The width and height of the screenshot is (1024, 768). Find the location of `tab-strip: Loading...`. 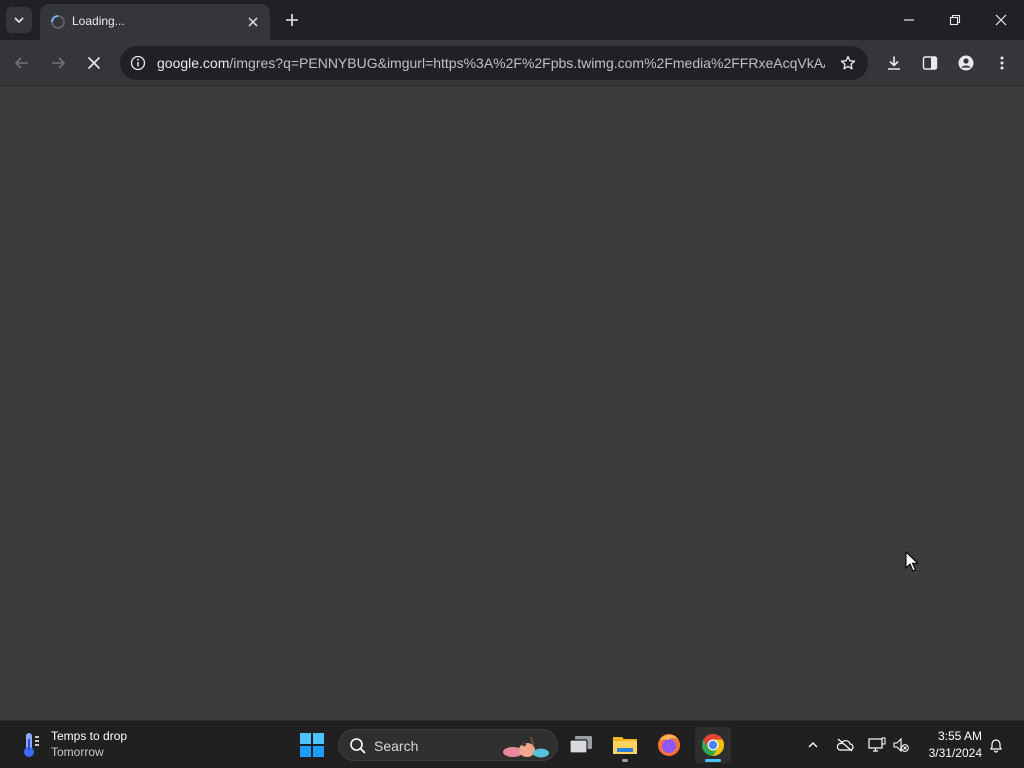

tab-strip: Loading... is located at coordinates (512, 20).